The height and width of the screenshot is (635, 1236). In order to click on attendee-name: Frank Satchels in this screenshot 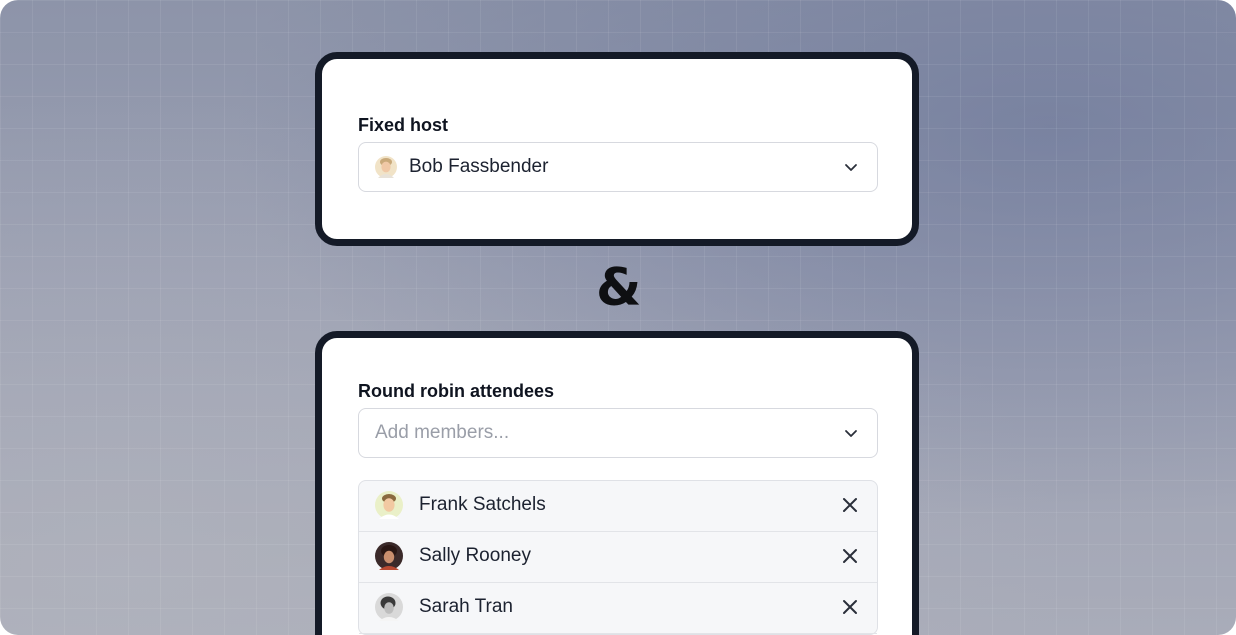, I will do `click(482, 504)`.